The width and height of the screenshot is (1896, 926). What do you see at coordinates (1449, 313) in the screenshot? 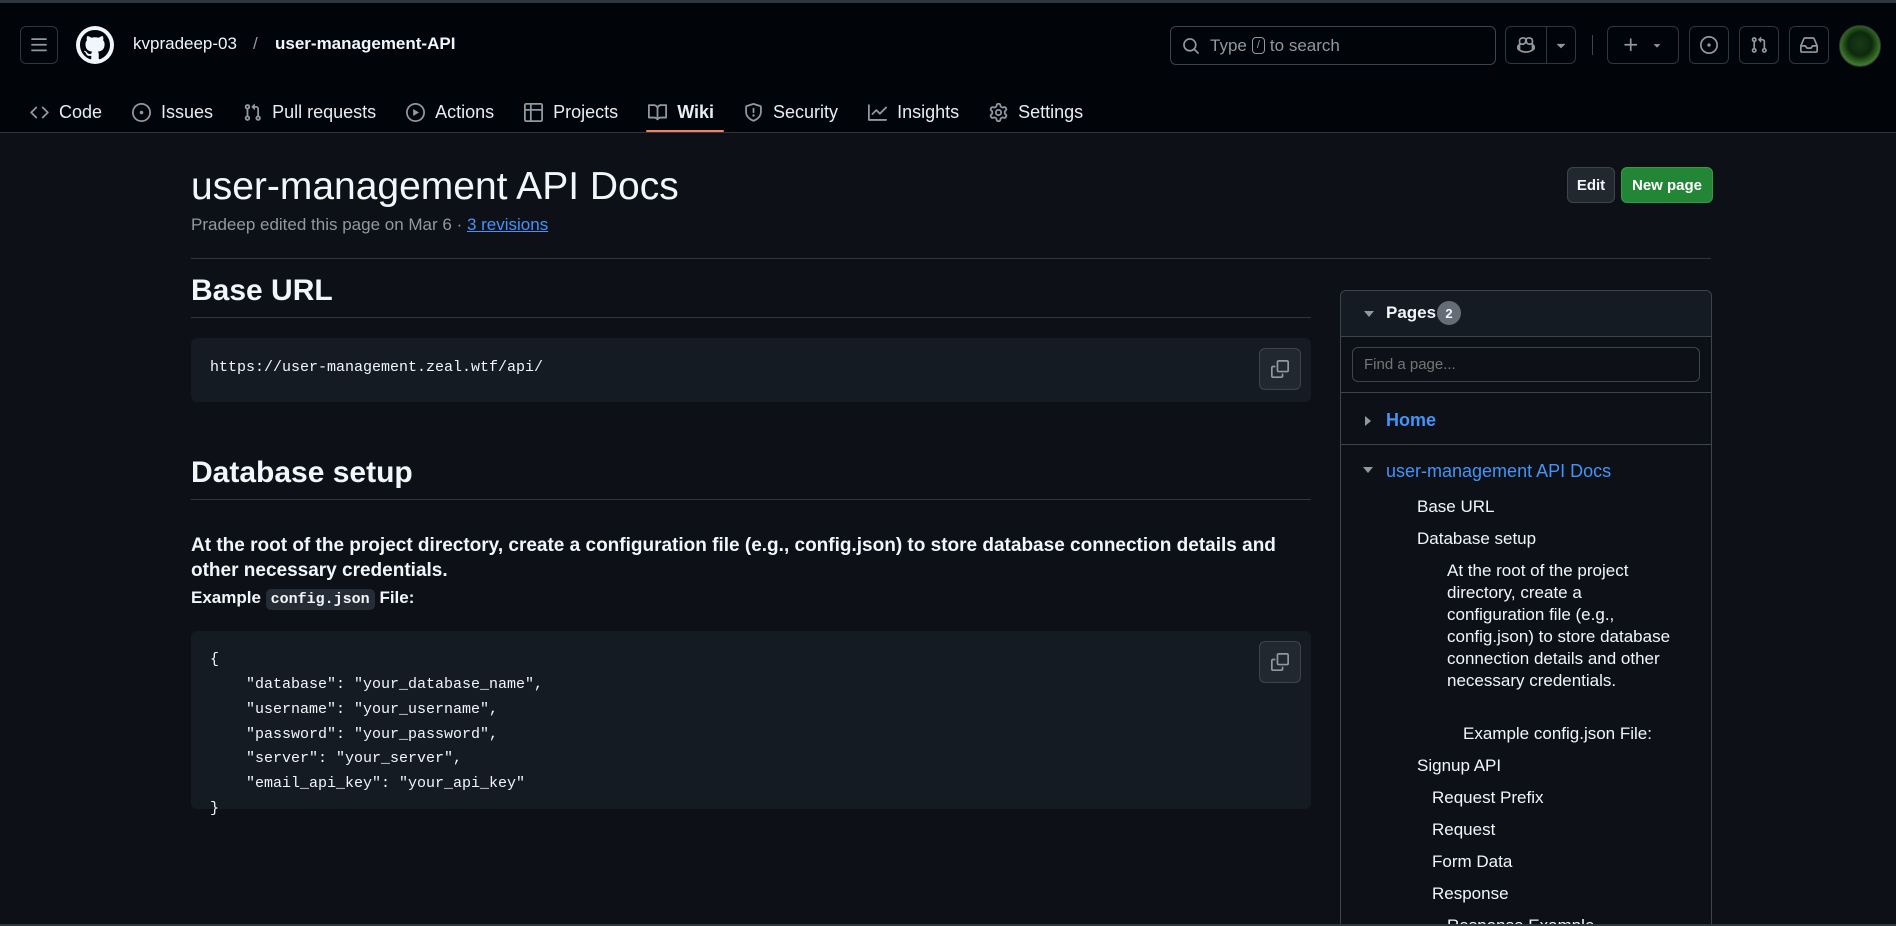
I see `pages-count-badge: 2` at bounding box center [1449, 313].